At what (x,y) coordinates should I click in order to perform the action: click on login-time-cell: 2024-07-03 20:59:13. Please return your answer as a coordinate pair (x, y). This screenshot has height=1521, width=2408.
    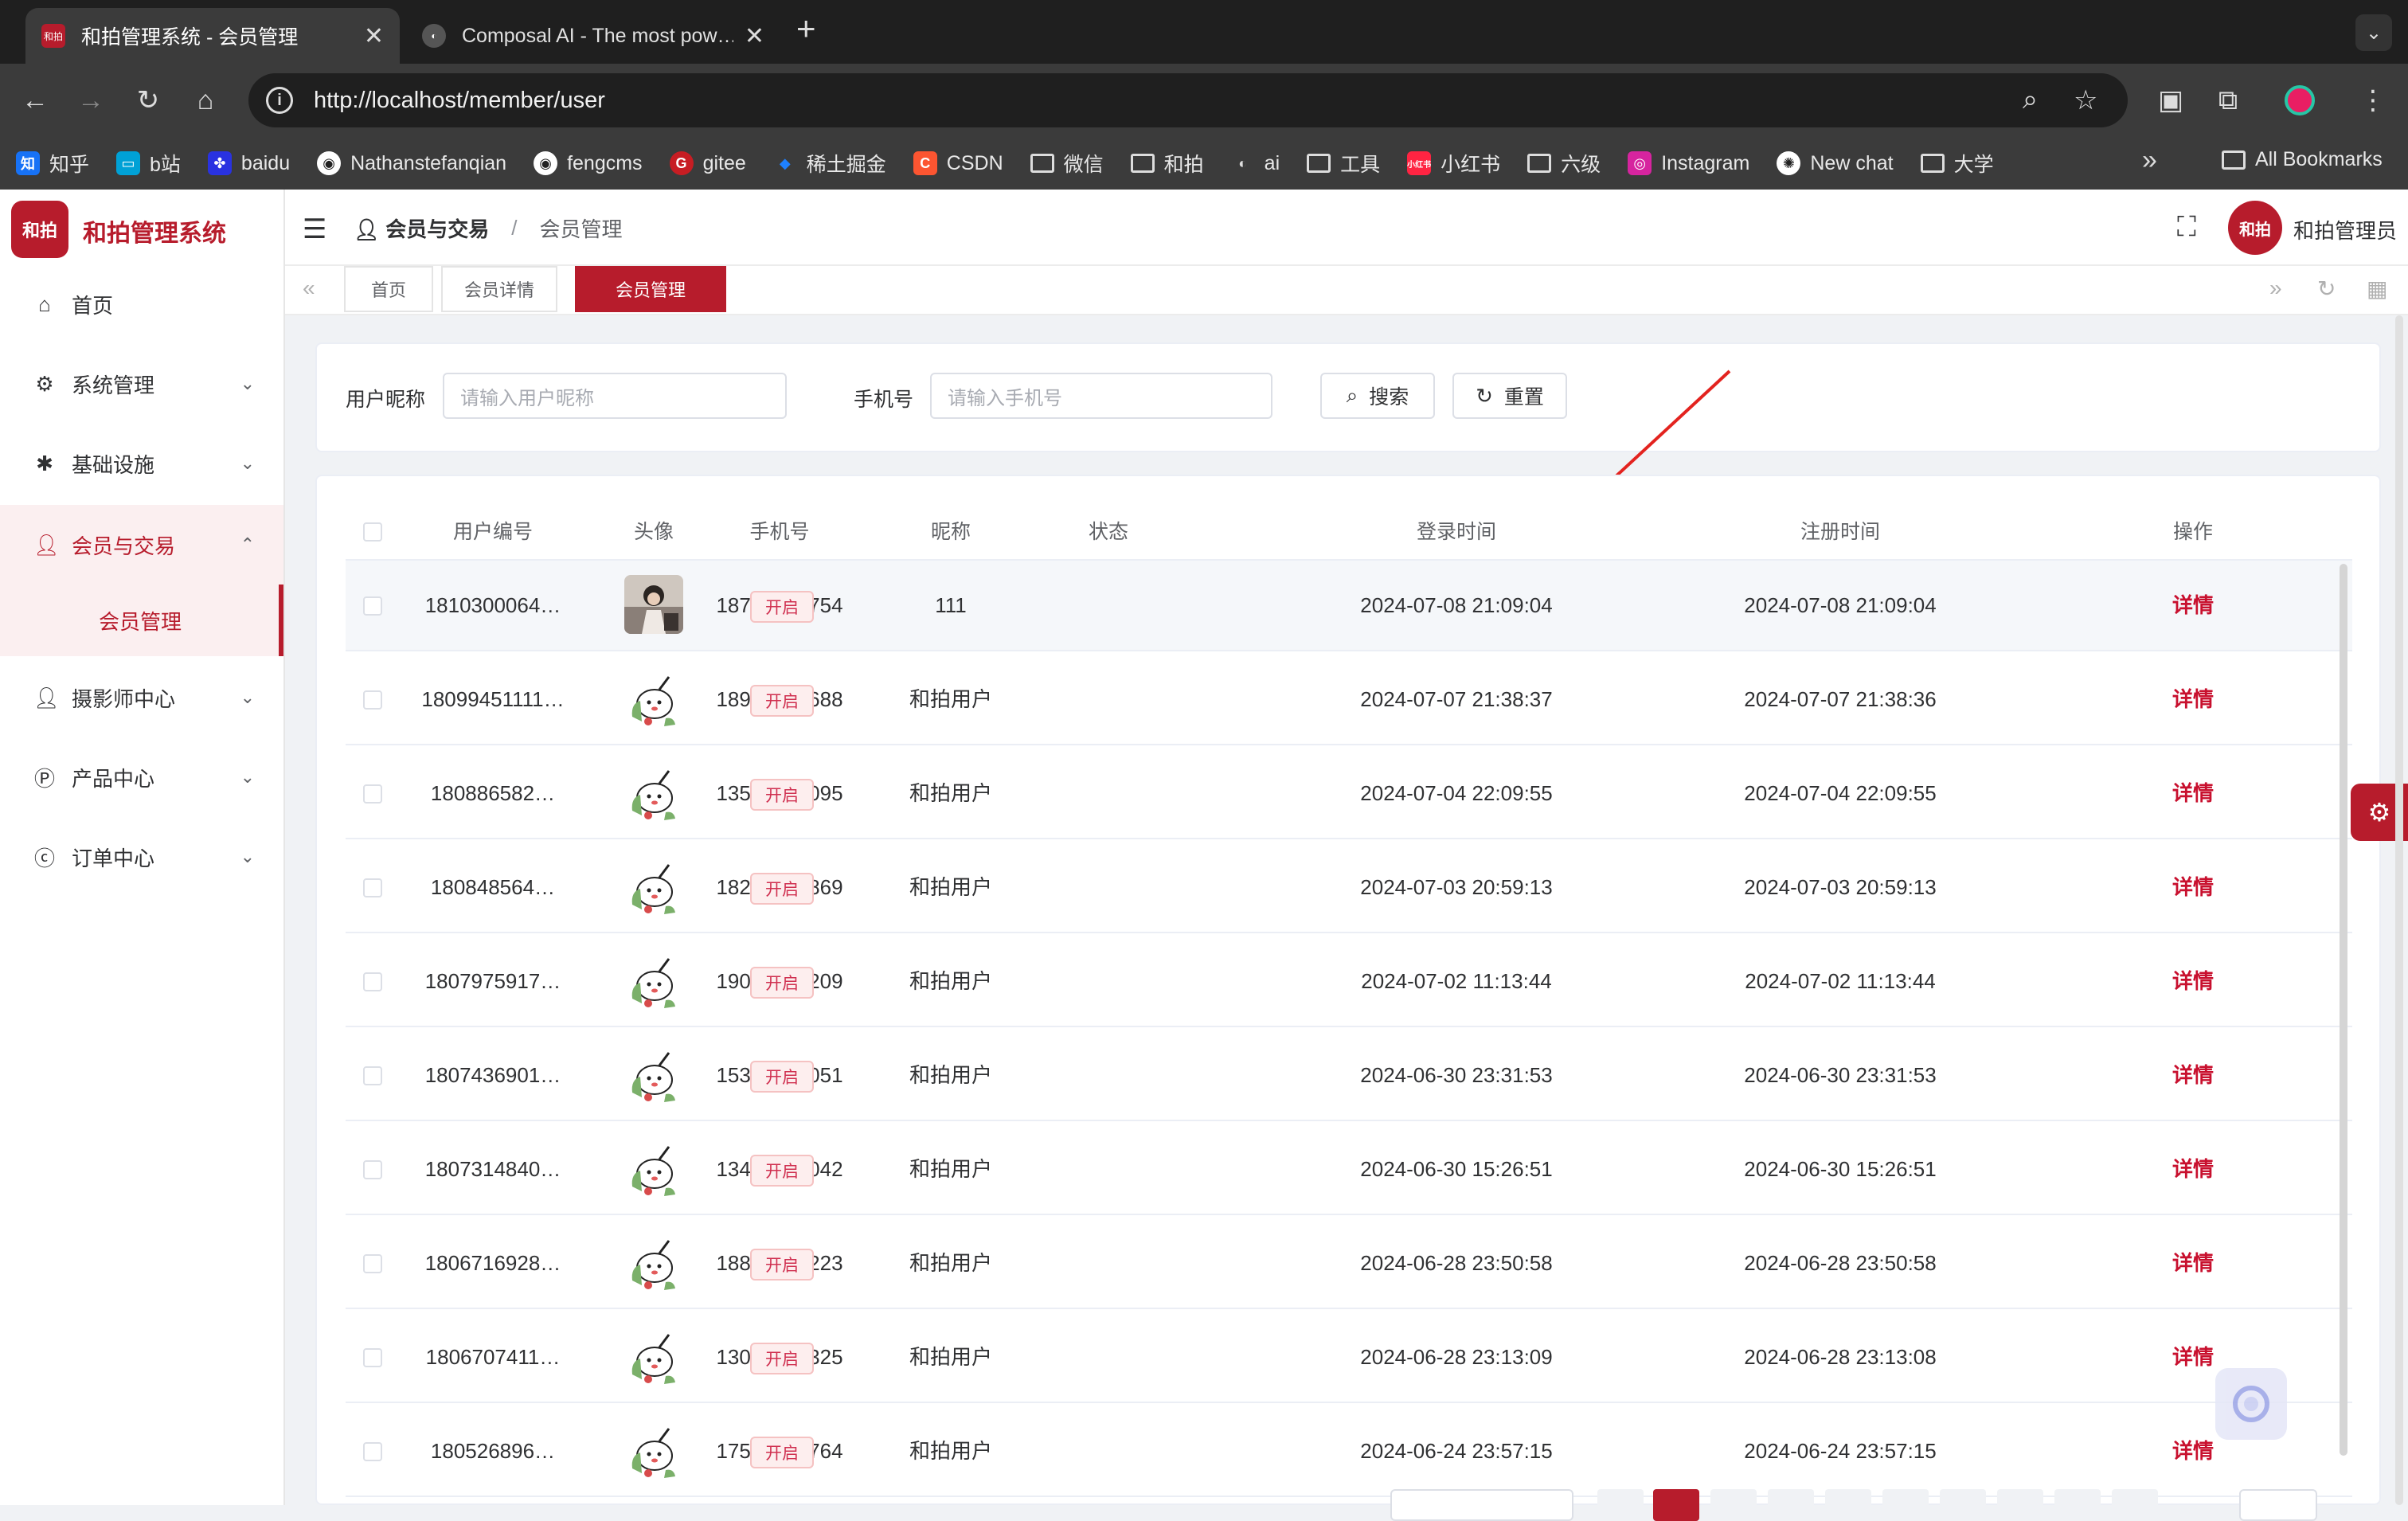
    Looking at the image, I should click on (1456, 887).